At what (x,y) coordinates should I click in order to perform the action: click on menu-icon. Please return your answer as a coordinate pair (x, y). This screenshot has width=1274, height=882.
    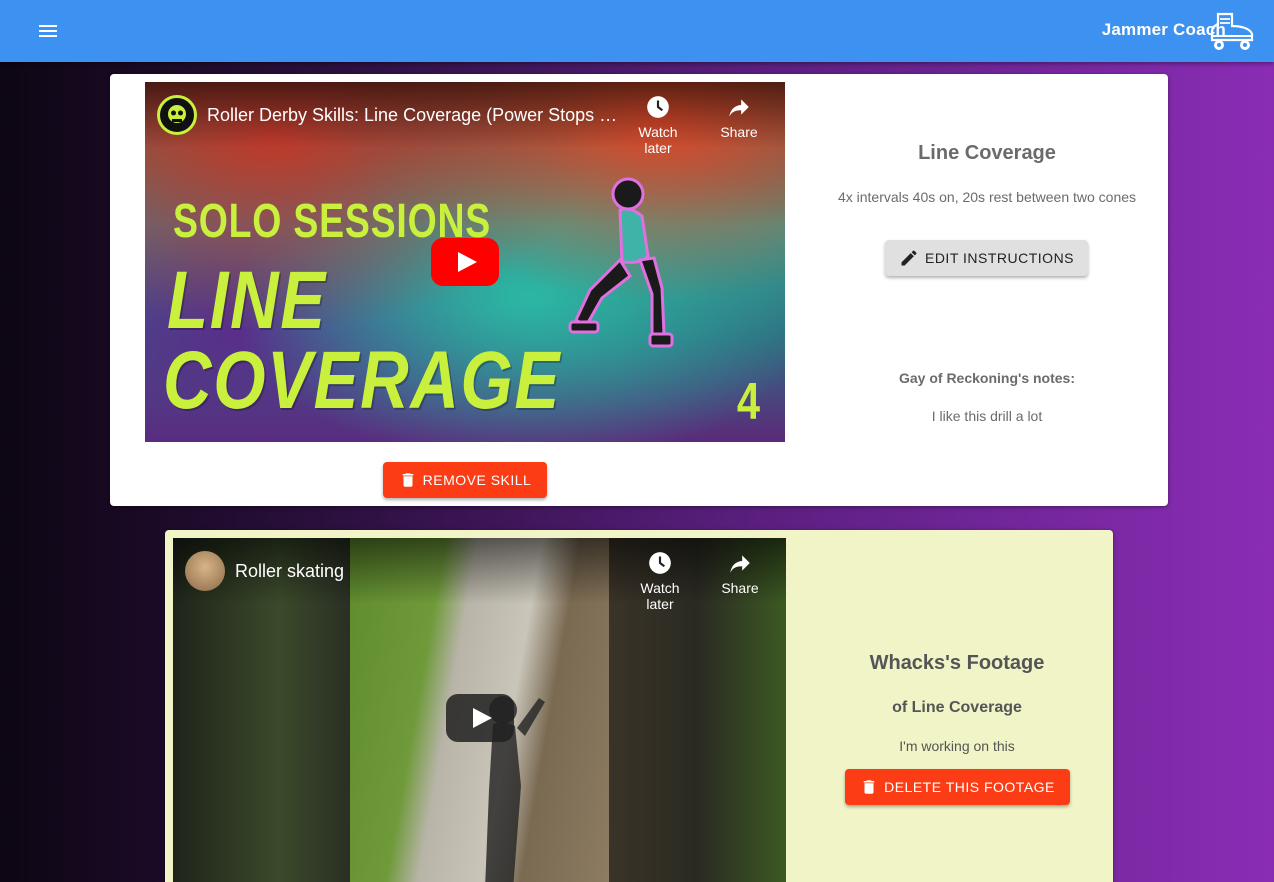
    Looking at the image, I should click on (48, 31).